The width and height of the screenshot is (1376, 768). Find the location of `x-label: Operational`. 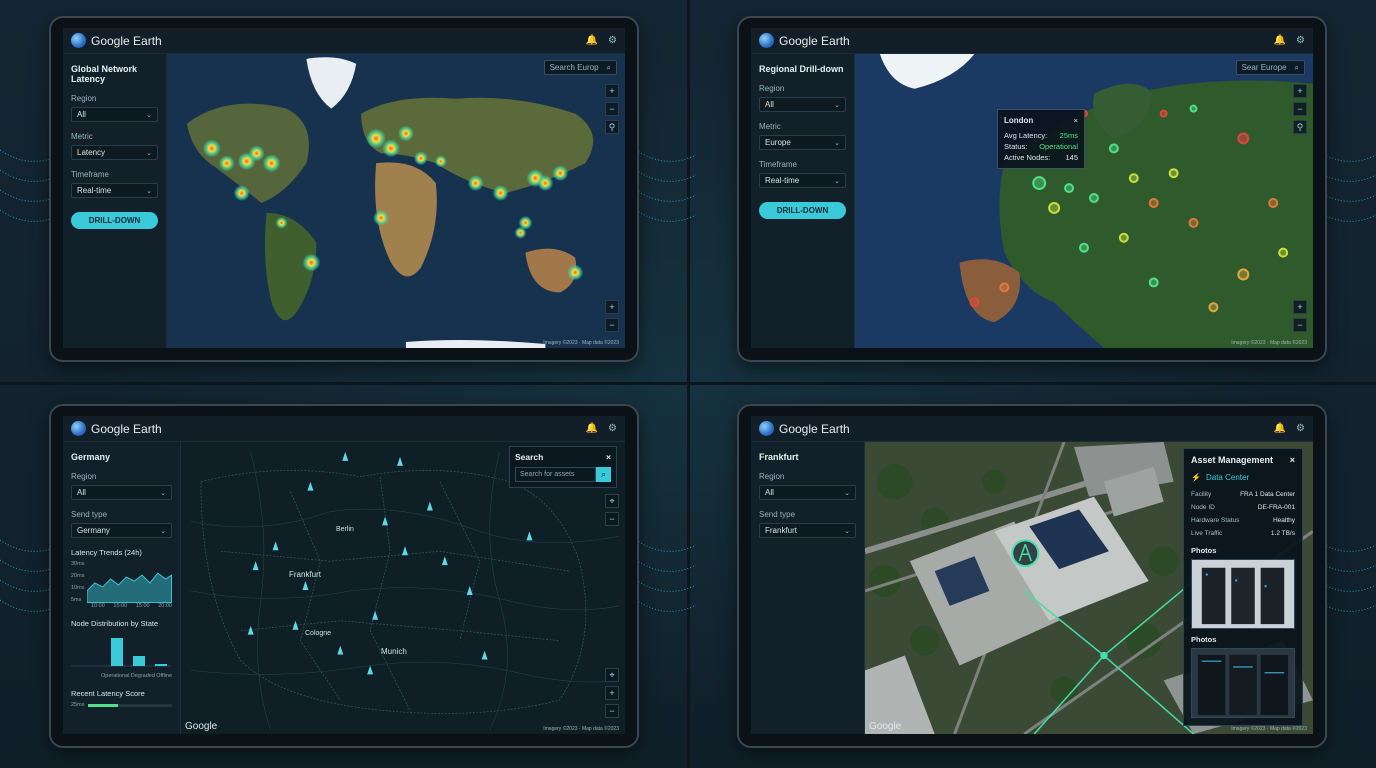

x-label: Operational is located at coordinates (115, 676).